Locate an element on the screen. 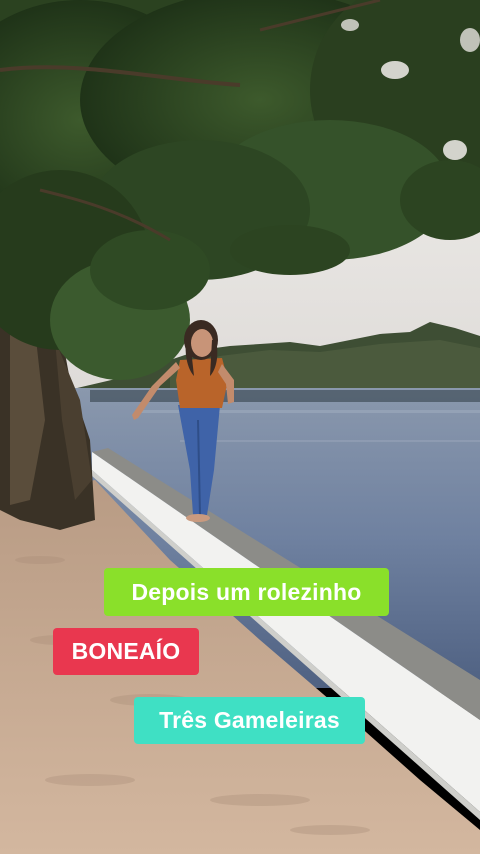 The height and width of the screenshot is (854, 480). caption-boneaio: BONEAÍO is located at coordinates (126, 651).